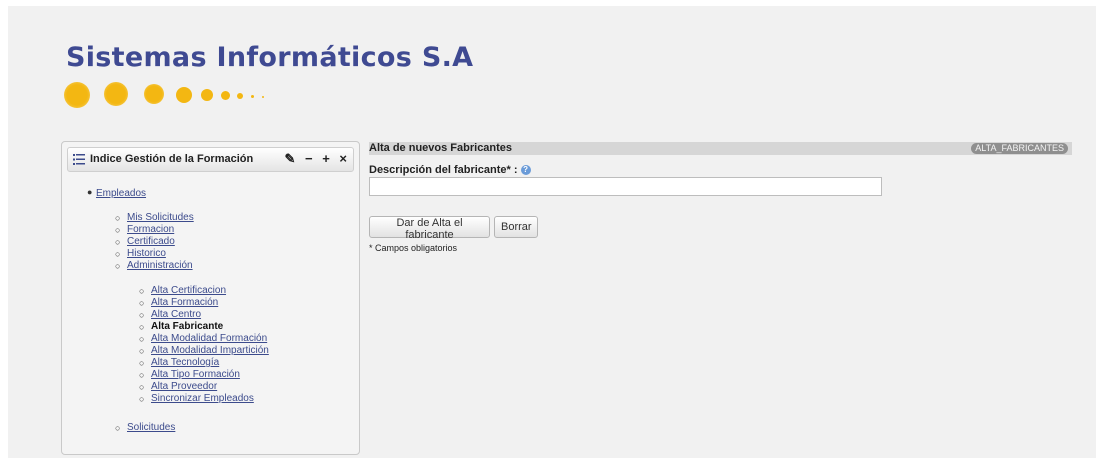 This screenshot has width=1101, height=463. What do you see at coordinates (1019, 148) in the screenshot?
I see `form-id-badge: ALTA_FABRICANTES` at bounding box center [1019, 148].